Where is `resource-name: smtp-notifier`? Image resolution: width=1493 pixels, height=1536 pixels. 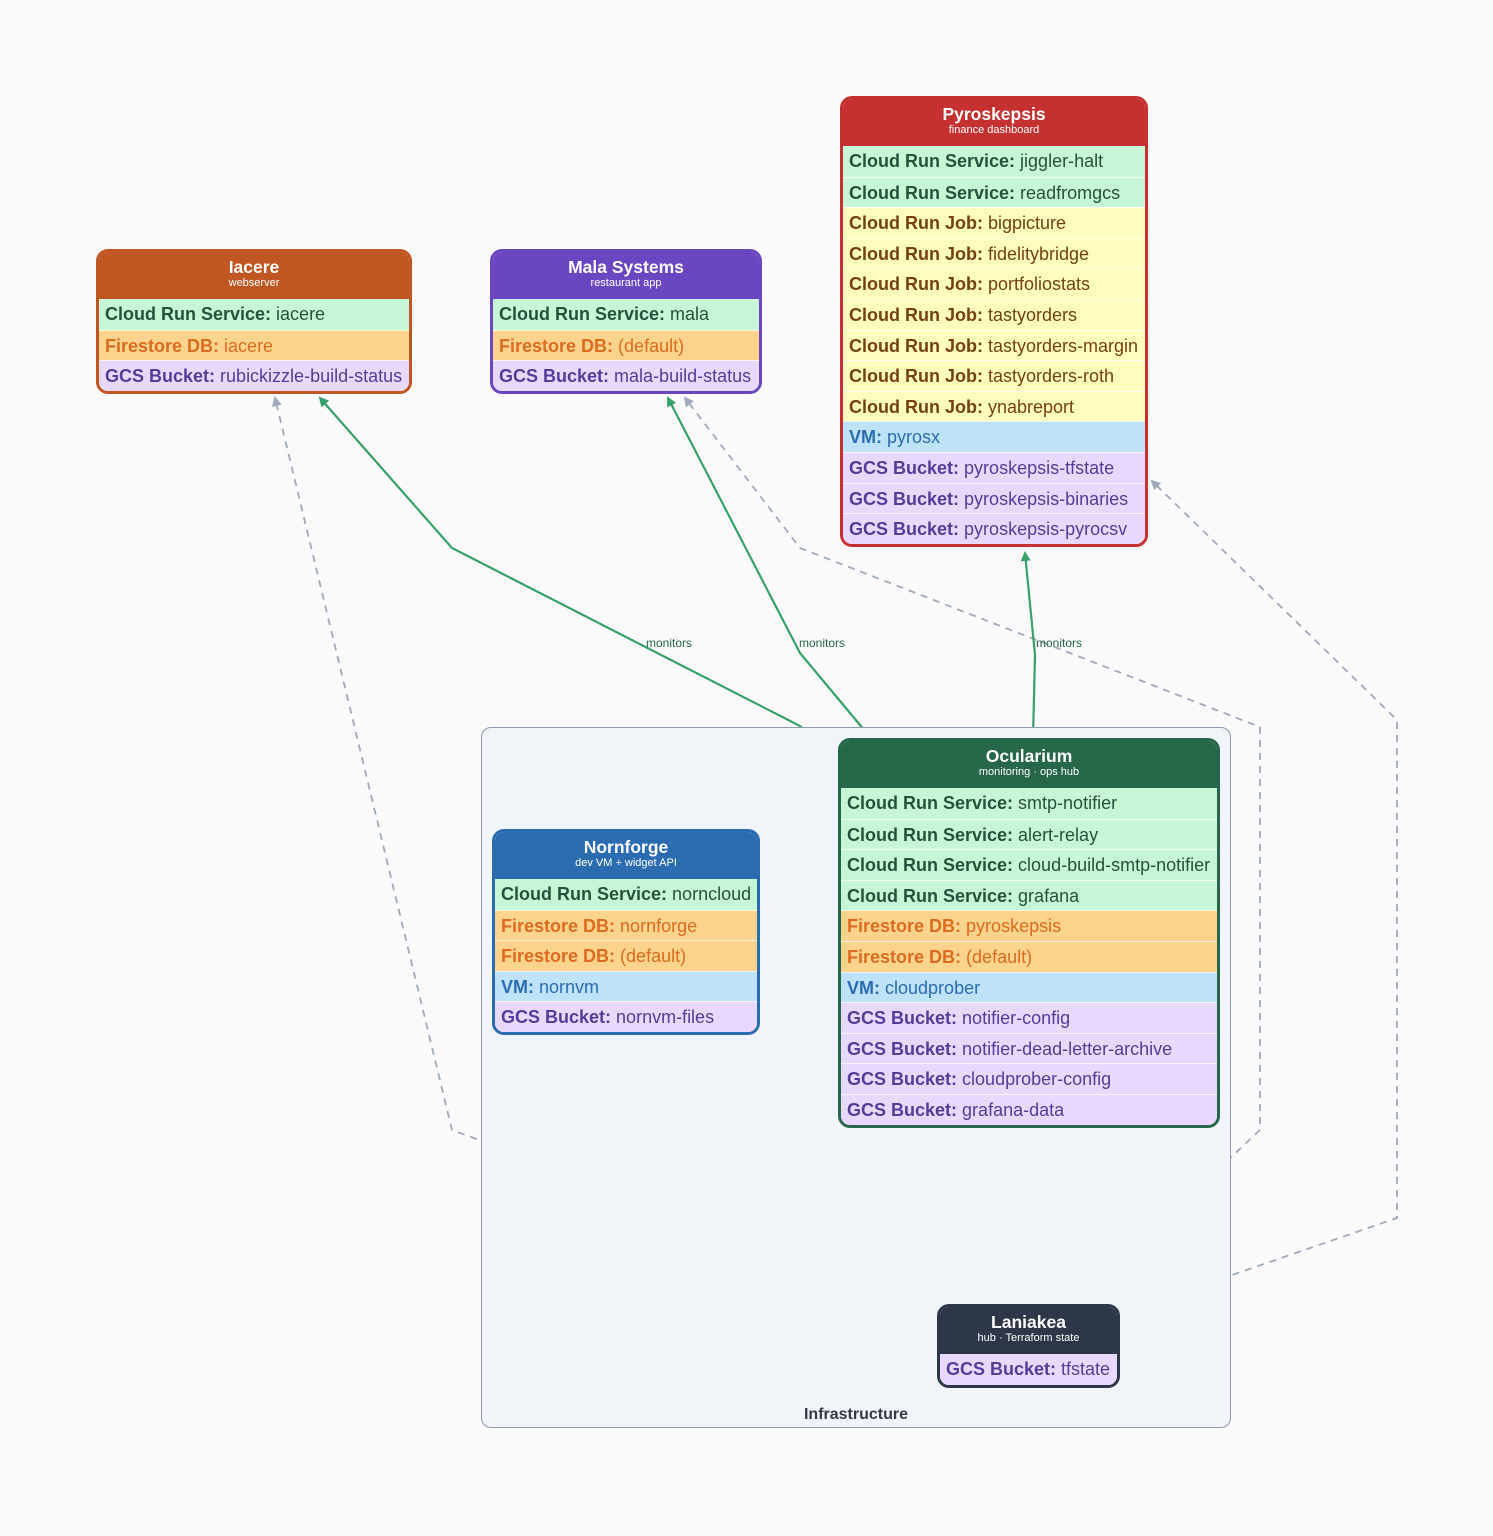
resource-name: smtp-notifier is located at coordinates (1068, 803).